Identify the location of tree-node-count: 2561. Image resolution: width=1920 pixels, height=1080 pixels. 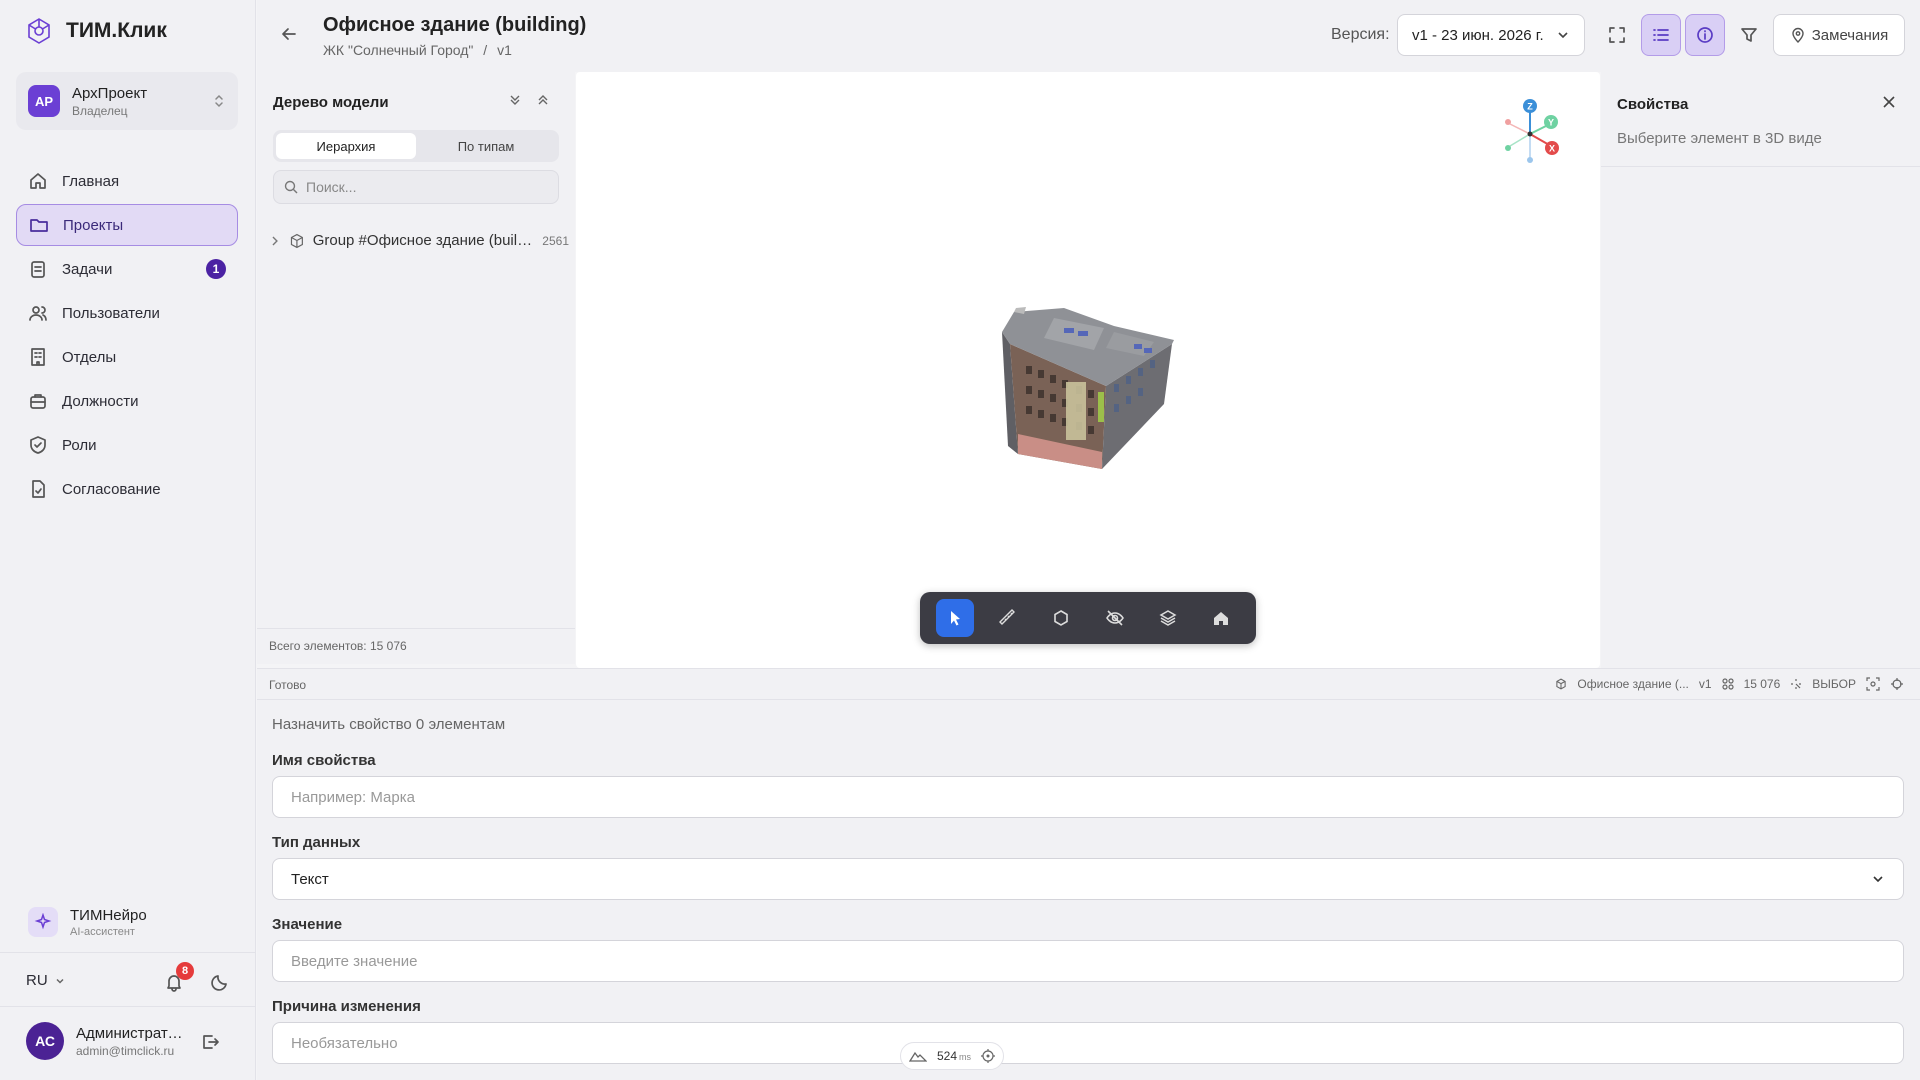
(555, 240).